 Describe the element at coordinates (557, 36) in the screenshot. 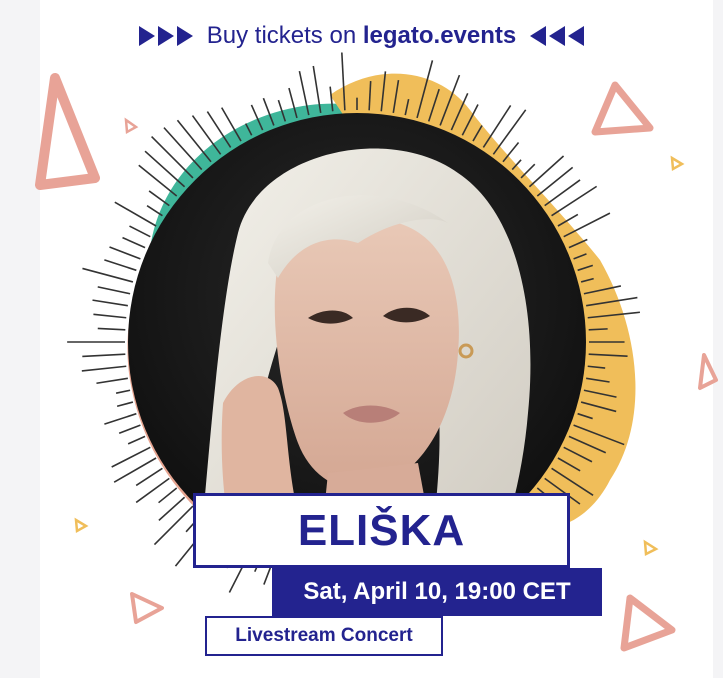

I see `triple-triangle-left-icon` at that location.